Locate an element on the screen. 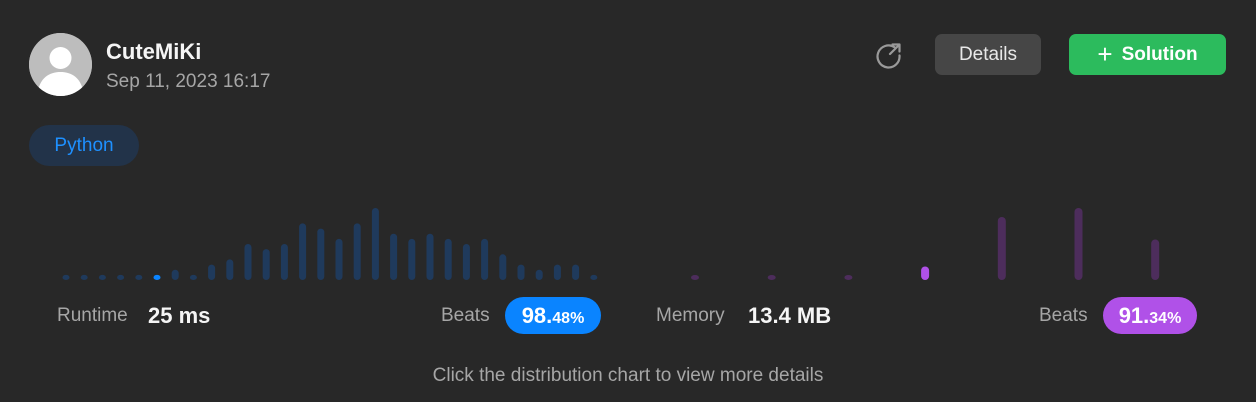 This screenshot has height=402, width=1256. plus-icon: + is located at coordinates (1105, 54).